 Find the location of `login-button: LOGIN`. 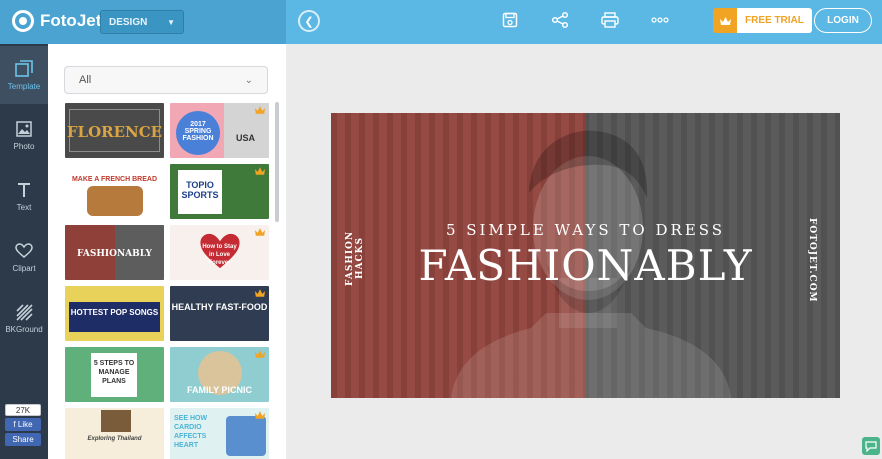

login-button: LOGIN is located at coordinates (843, 20).